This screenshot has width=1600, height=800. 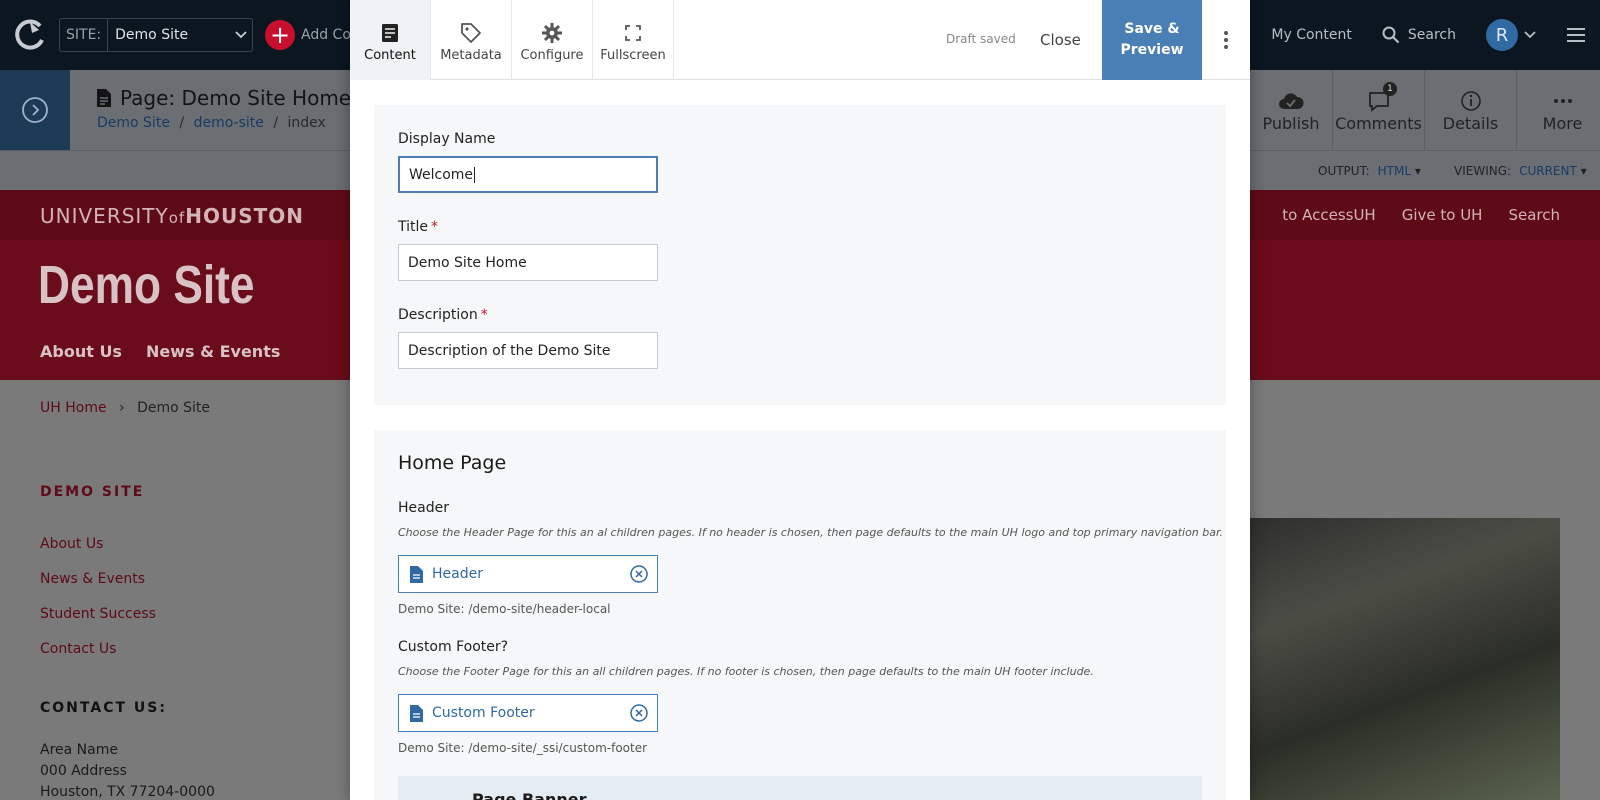 I want to click on side-nav-item: Student Success, so click(x=98, y=614).